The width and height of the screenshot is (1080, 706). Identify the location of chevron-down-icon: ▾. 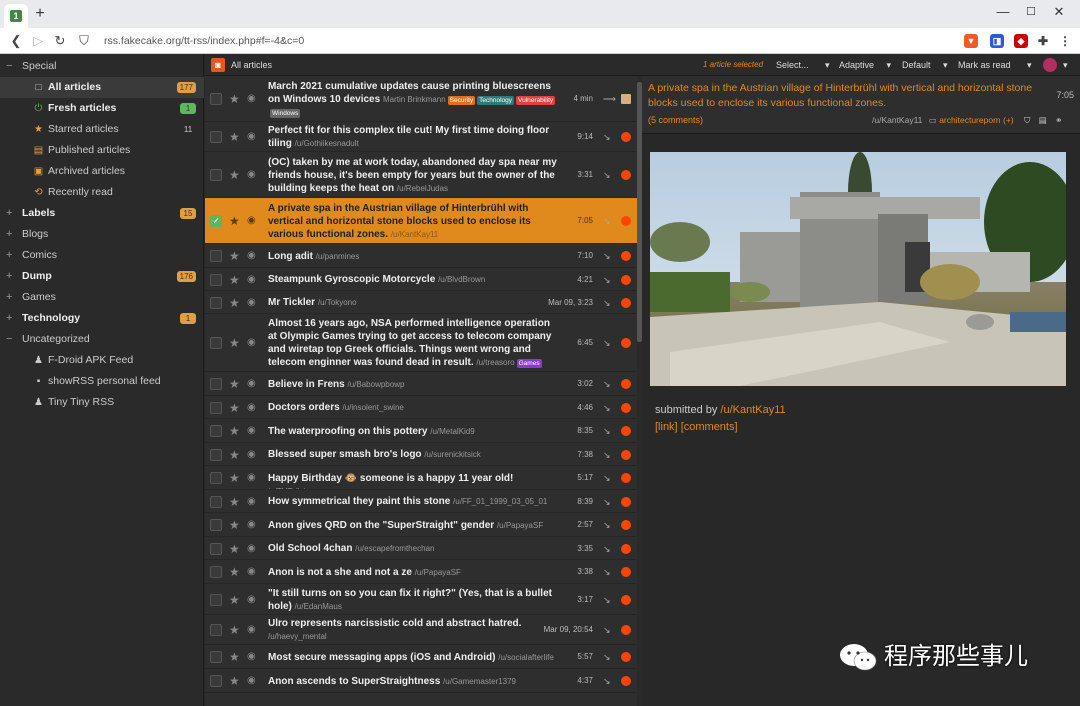
(1065, 65).